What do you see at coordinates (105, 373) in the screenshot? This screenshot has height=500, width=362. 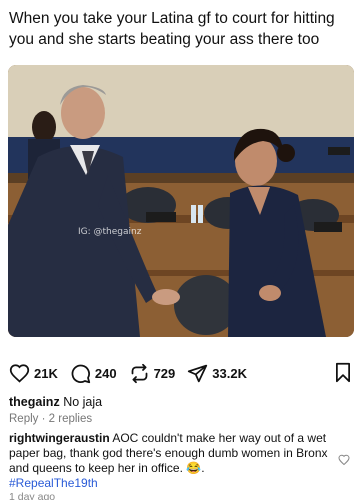 I see `comment-count: 240` at bounding box center [105, 373].